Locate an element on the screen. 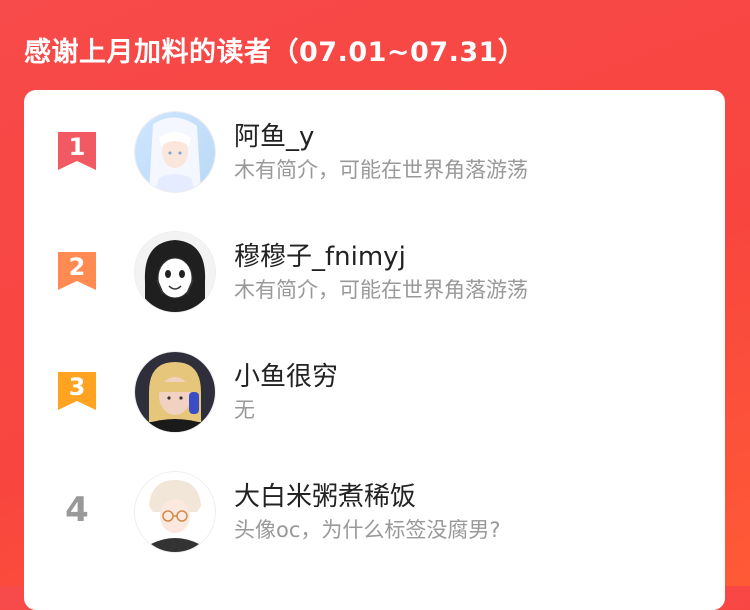  page-title: 感谢上月加料的读者（07.01~07.31） is located at coordinates (275, 52).